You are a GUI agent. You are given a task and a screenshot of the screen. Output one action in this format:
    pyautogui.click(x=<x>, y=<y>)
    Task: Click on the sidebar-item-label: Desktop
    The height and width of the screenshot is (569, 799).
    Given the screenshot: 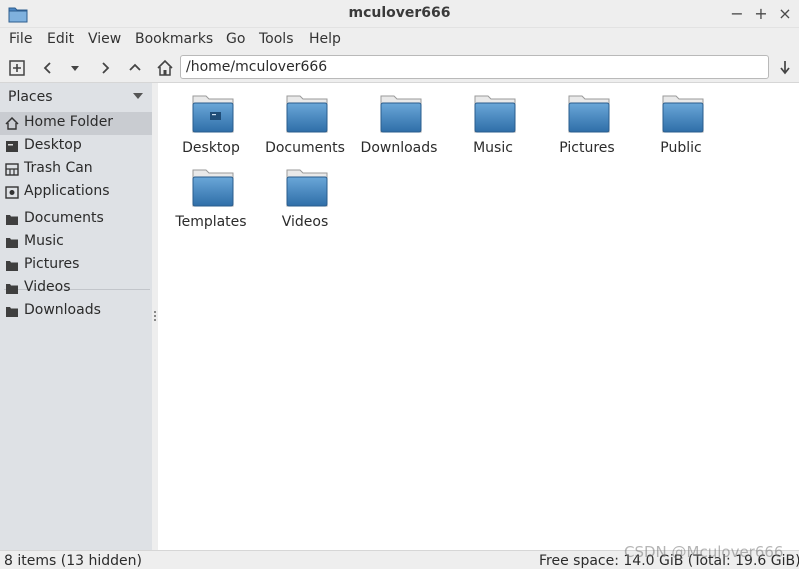 What is the action you would take?
    pyautogui.click(x=53, y=145)
    